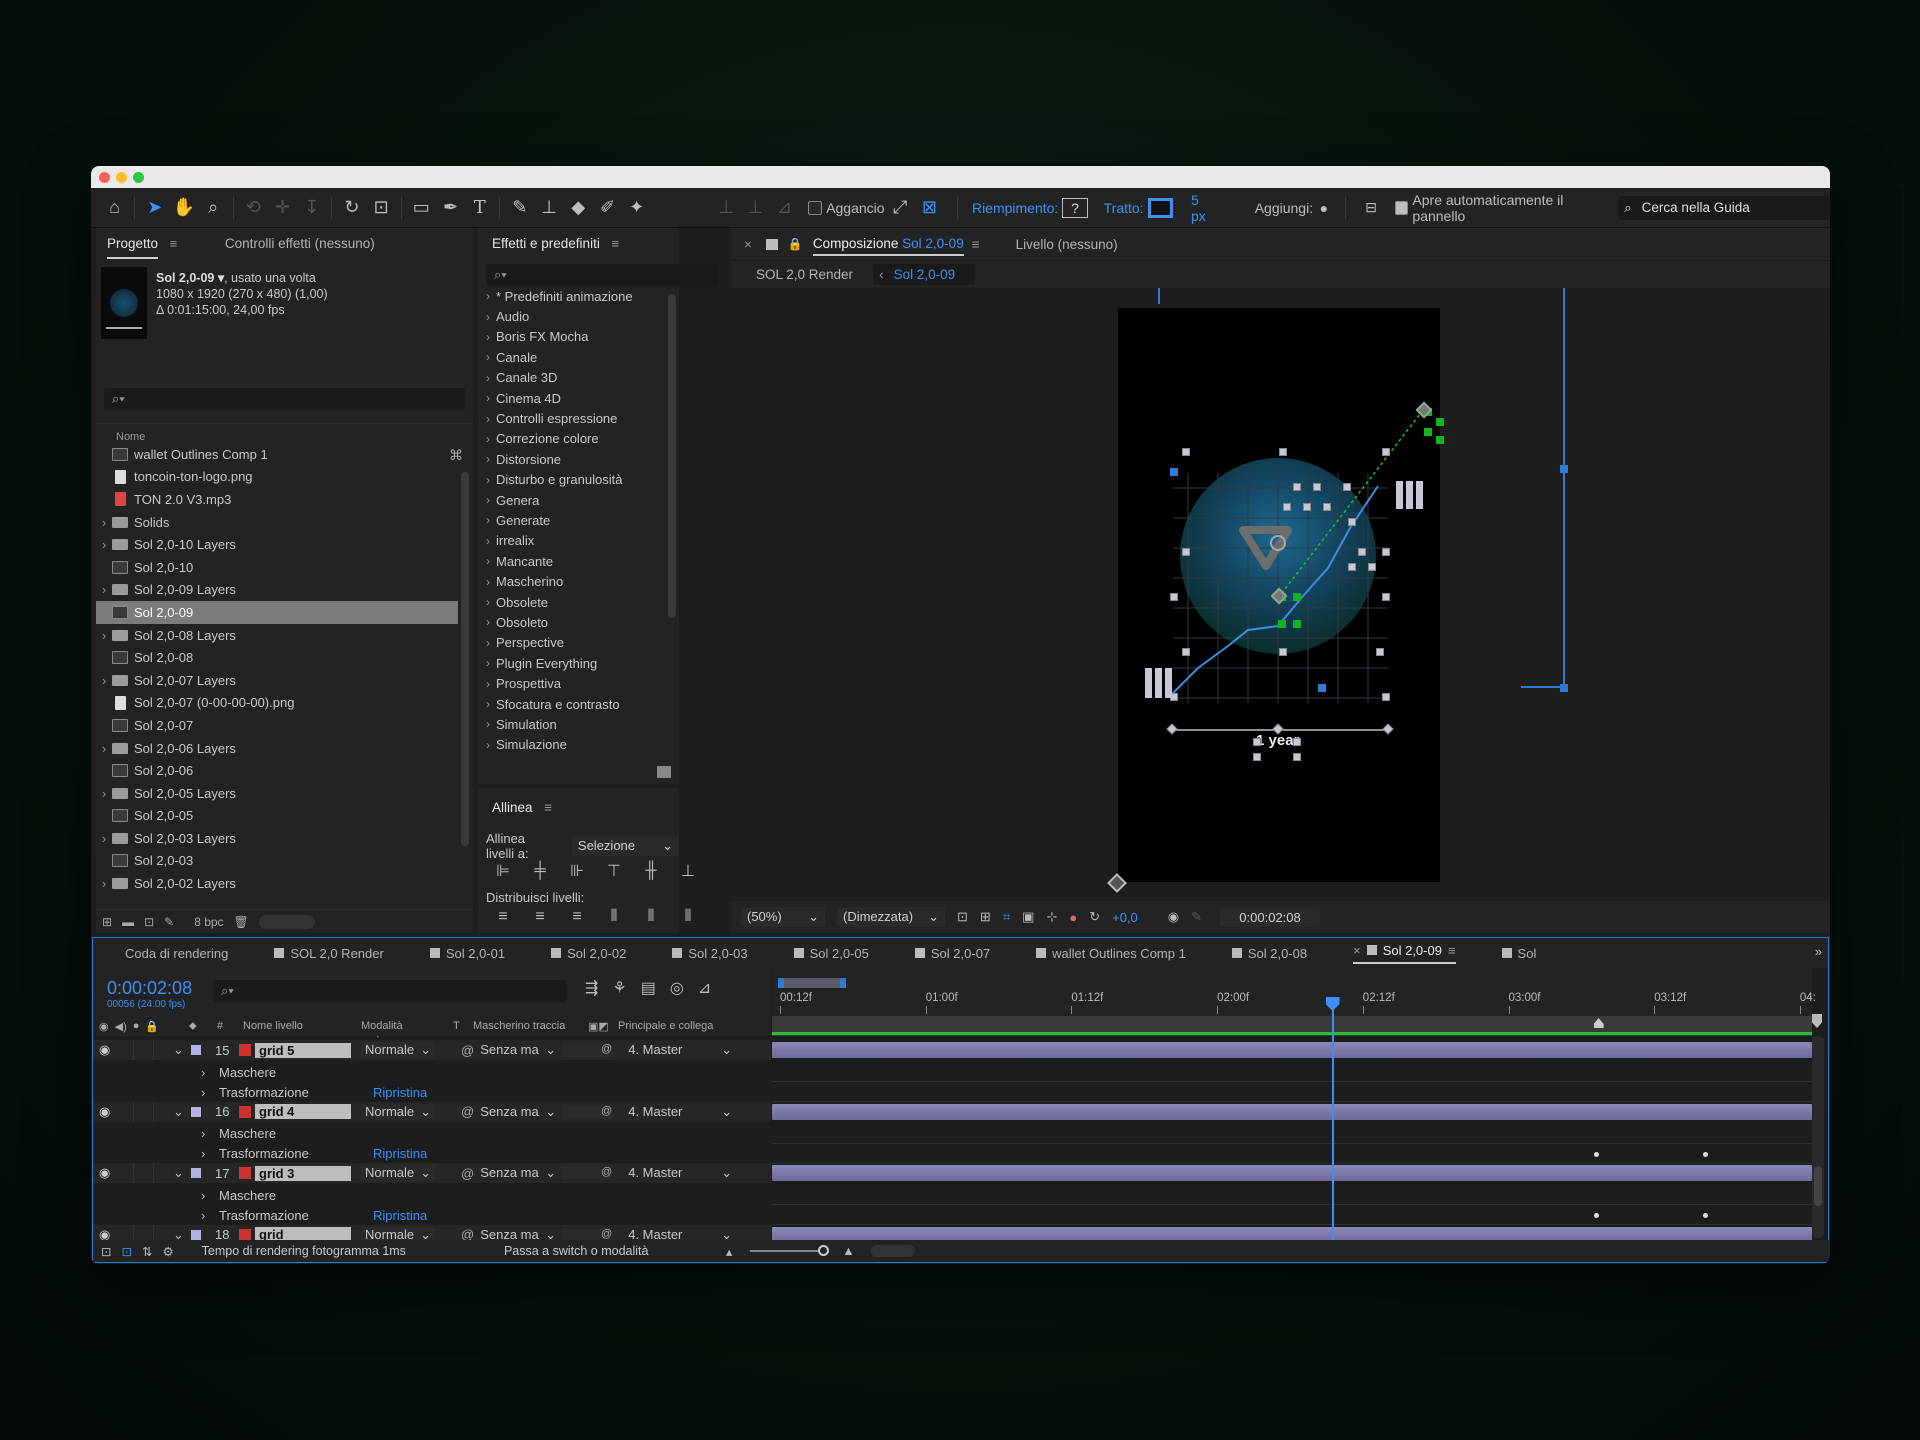  I want to click on distribute-right-icon: ⫴, so click(688, 917).